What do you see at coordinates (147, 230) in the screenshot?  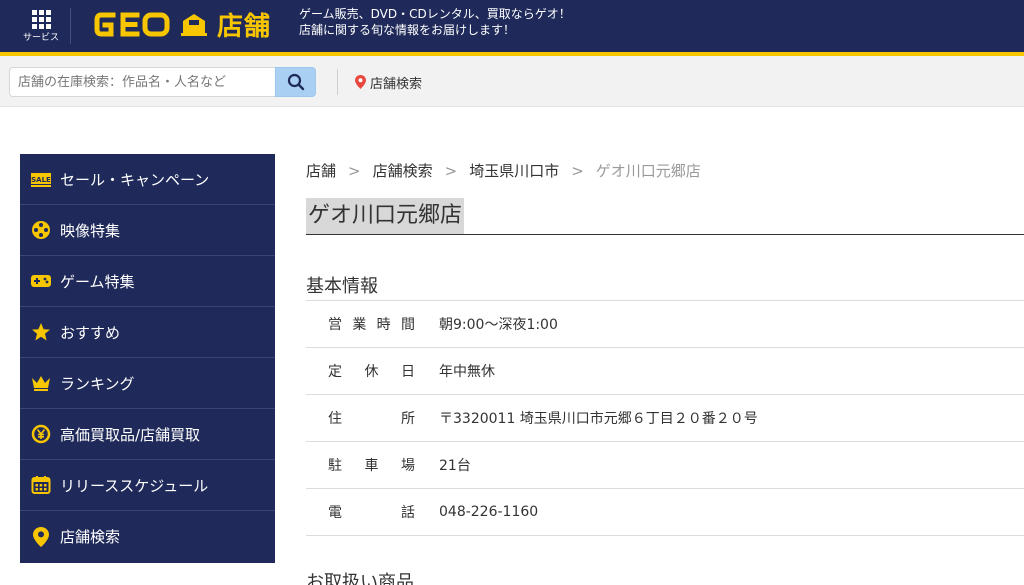 I see `sidebar-item-video: 映像特集` at bounding box center [147, 230].